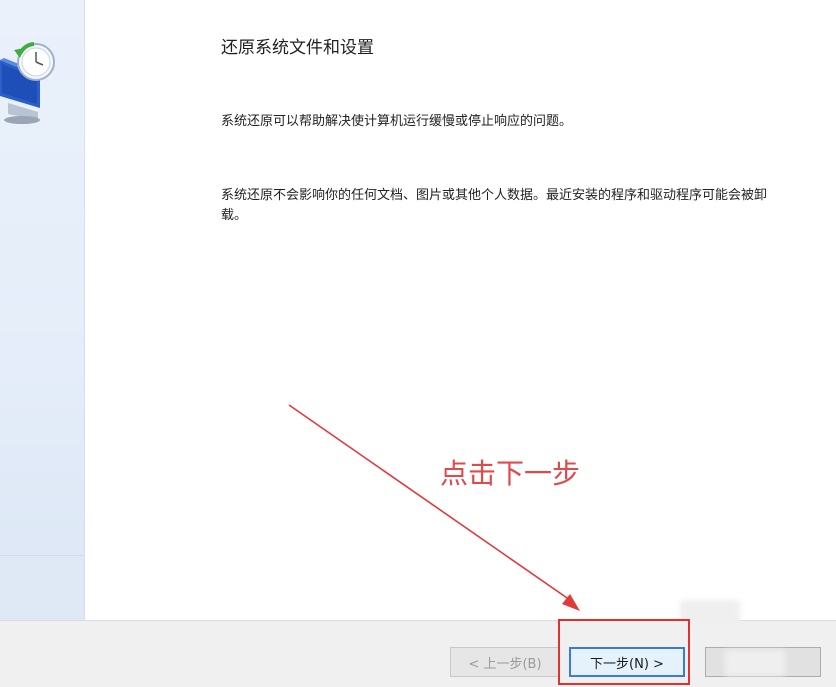 Image resolution: width=836 pixels, height=687 pixels. What do you see at coordinates (627, 662) in the screenshot?
I see `next-button: 下一步(N) >` at bounding box center [627, 662].